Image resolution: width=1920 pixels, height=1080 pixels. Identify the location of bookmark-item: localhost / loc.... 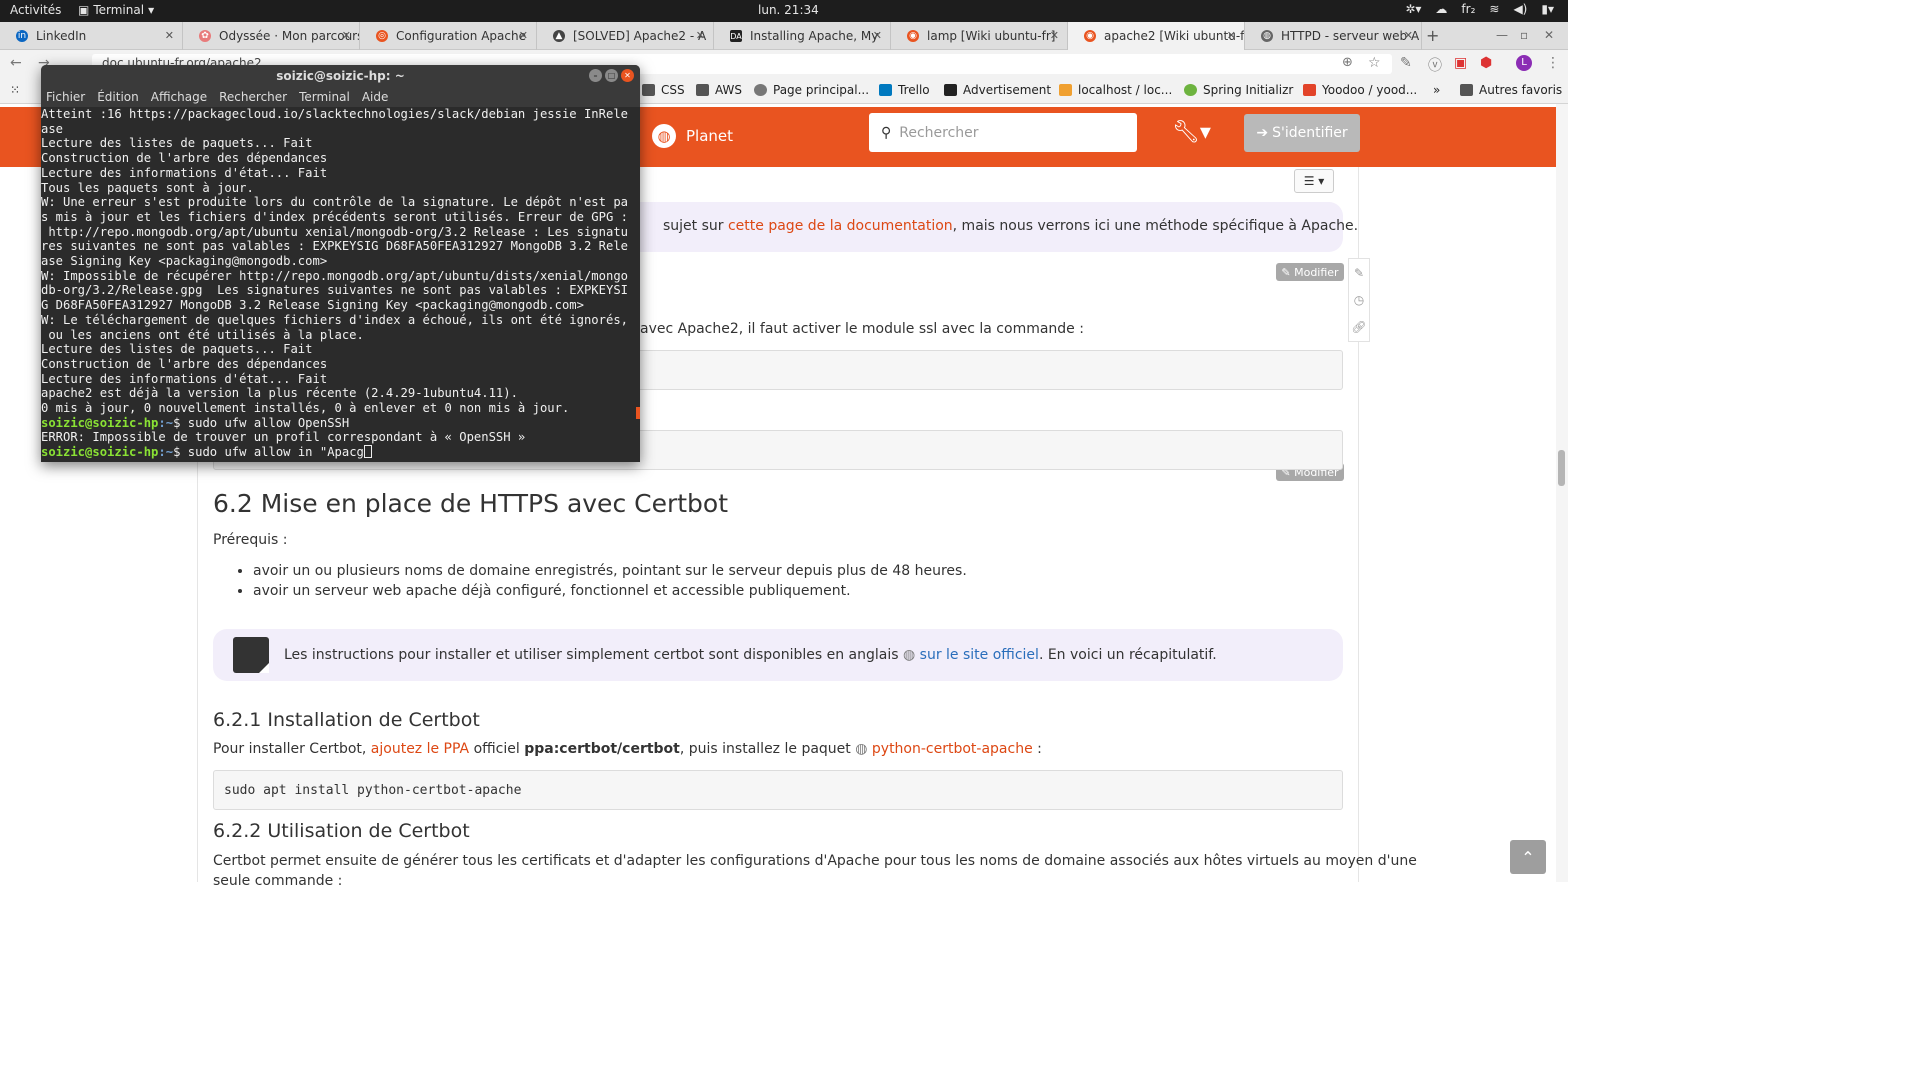
(1115, 90).